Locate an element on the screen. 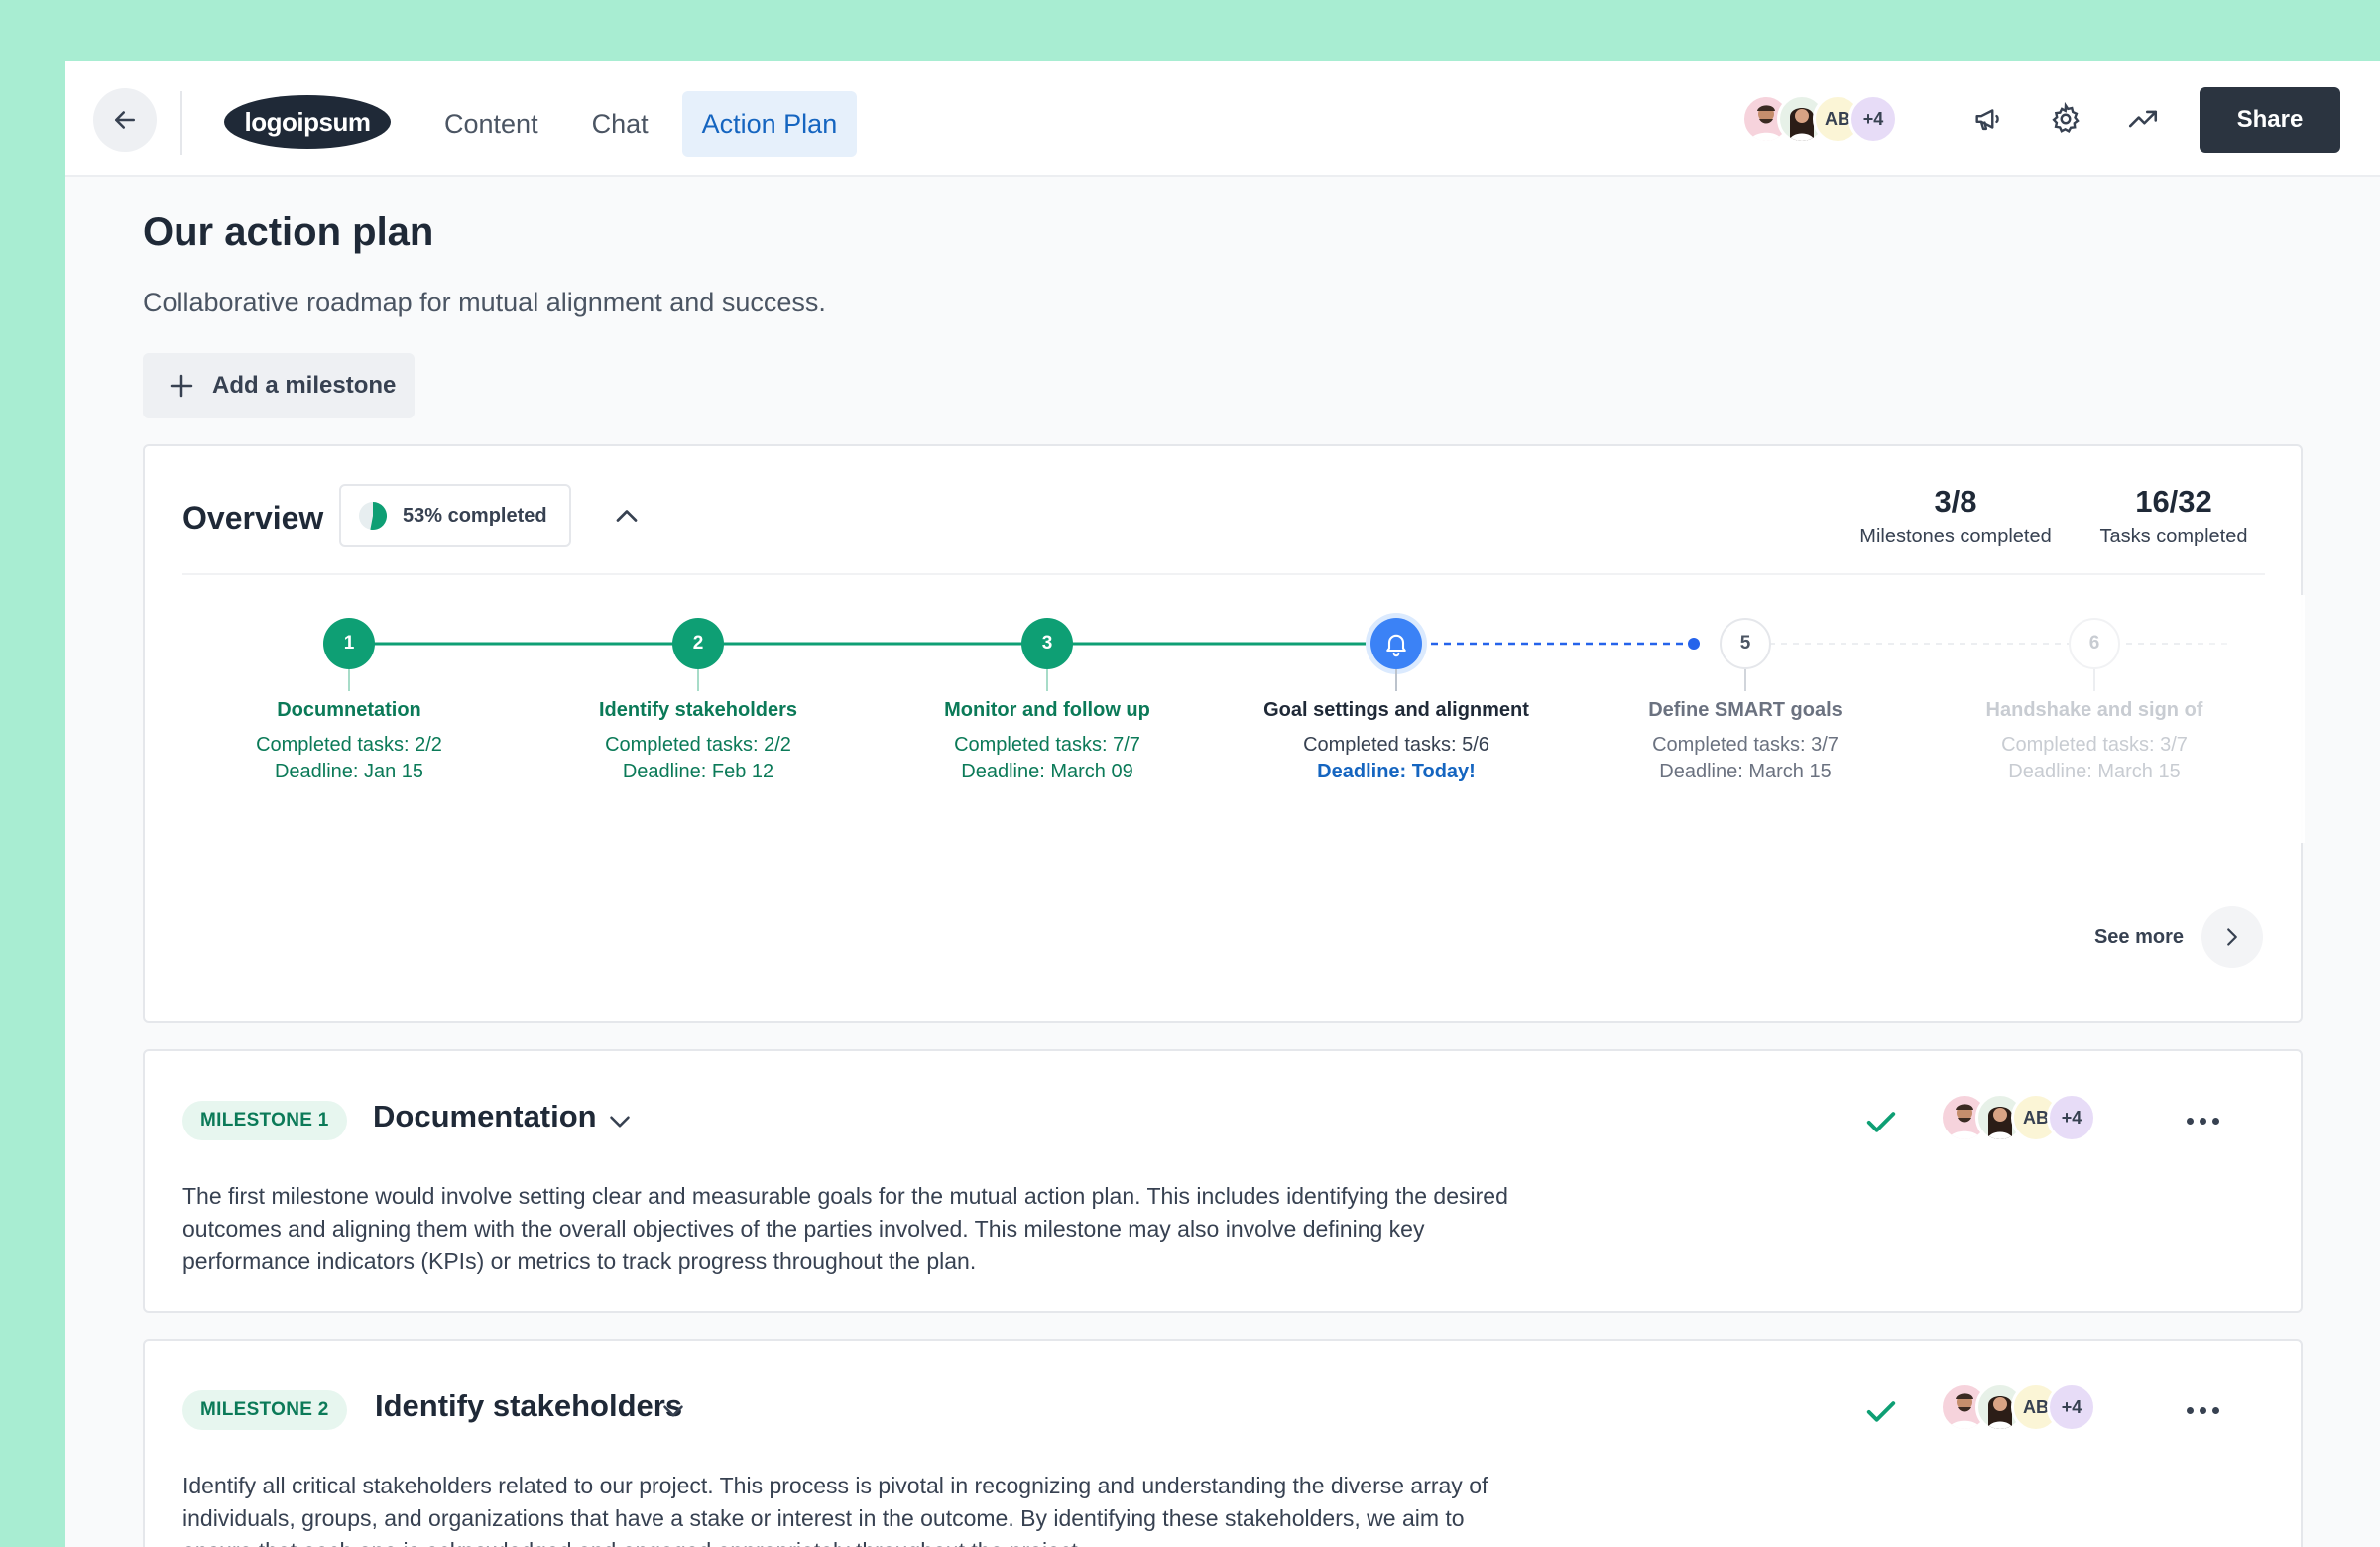 Image resolution: width=2380 pixels, height=1547 pixels. milestone-name: Goal settings and alignment is located at coordinates (1396, 710).